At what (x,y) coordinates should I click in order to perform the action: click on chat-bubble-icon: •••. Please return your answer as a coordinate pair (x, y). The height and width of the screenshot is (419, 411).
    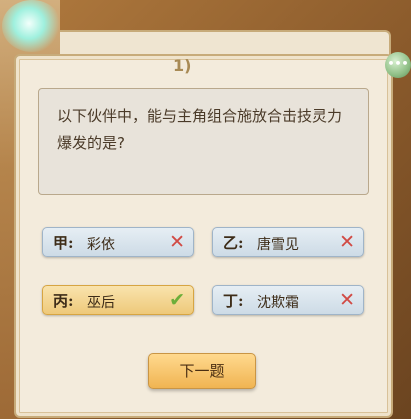
    Looking at the image, I should click on (398, 65).